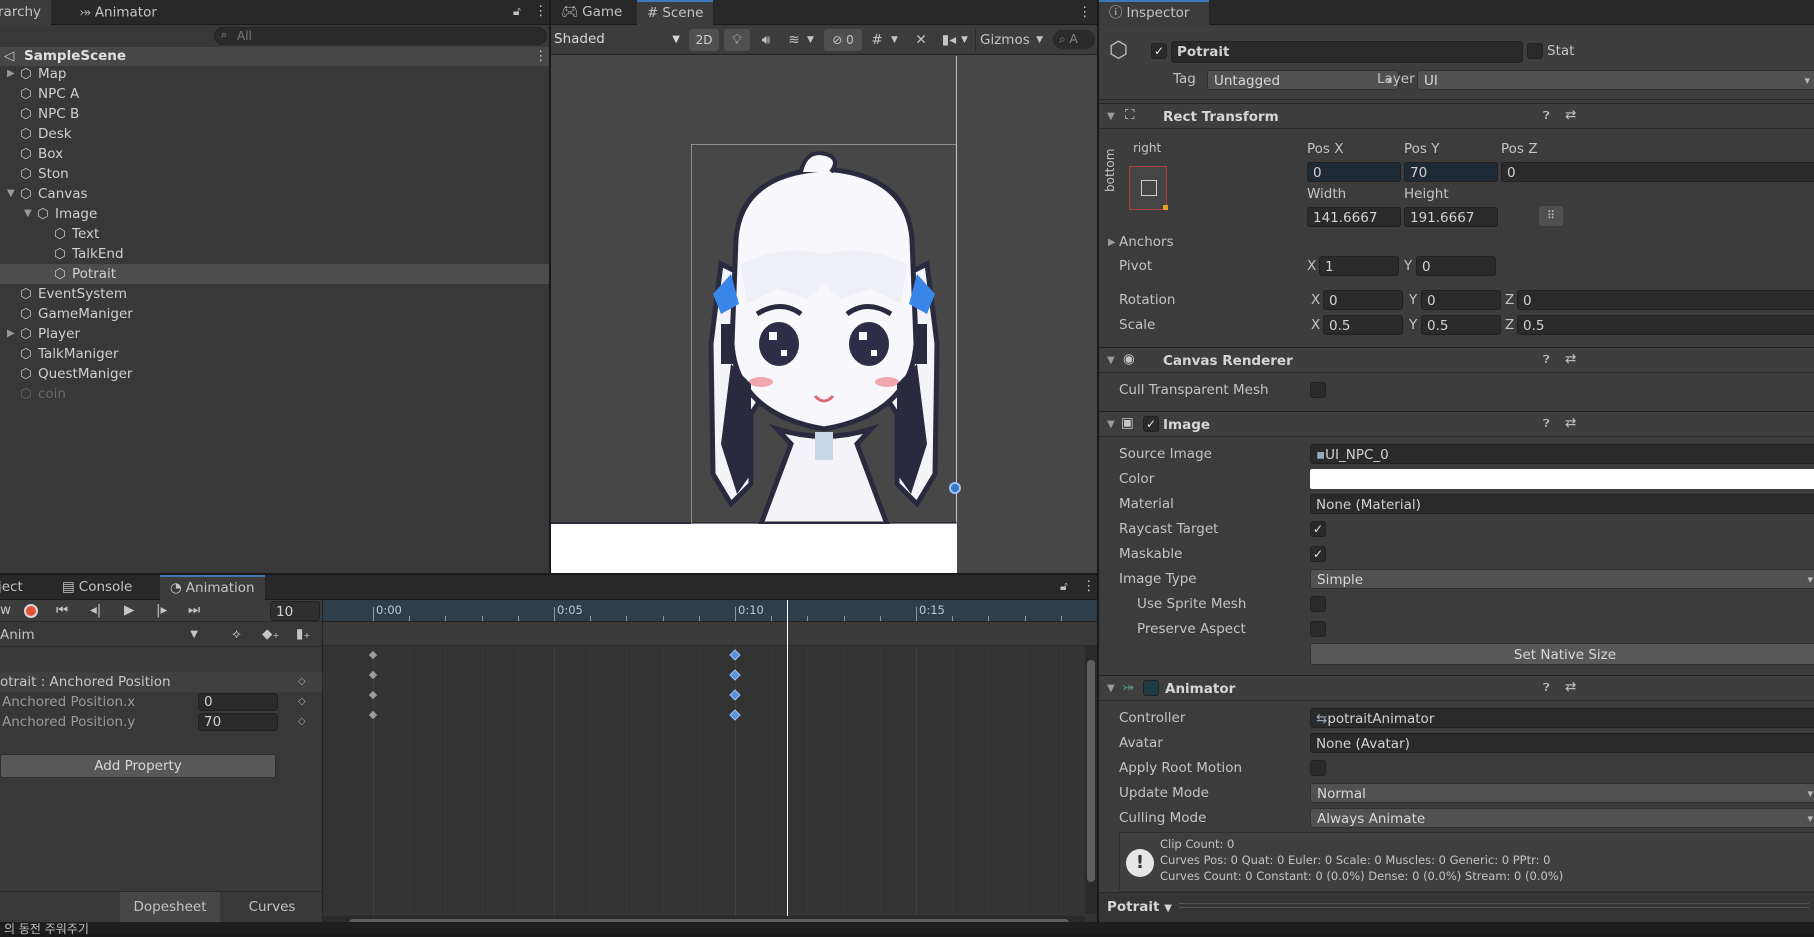 Image resolution: width=1814 pixels, height=937 pixels. I want to click on scale-z-field: 0.5, so click(1665, 325).